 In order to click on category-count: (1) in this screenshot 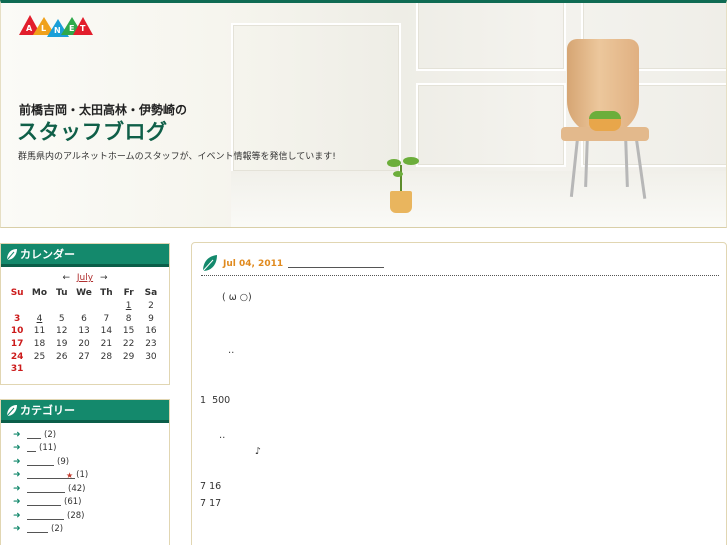, I will do `click(82, 475)`.